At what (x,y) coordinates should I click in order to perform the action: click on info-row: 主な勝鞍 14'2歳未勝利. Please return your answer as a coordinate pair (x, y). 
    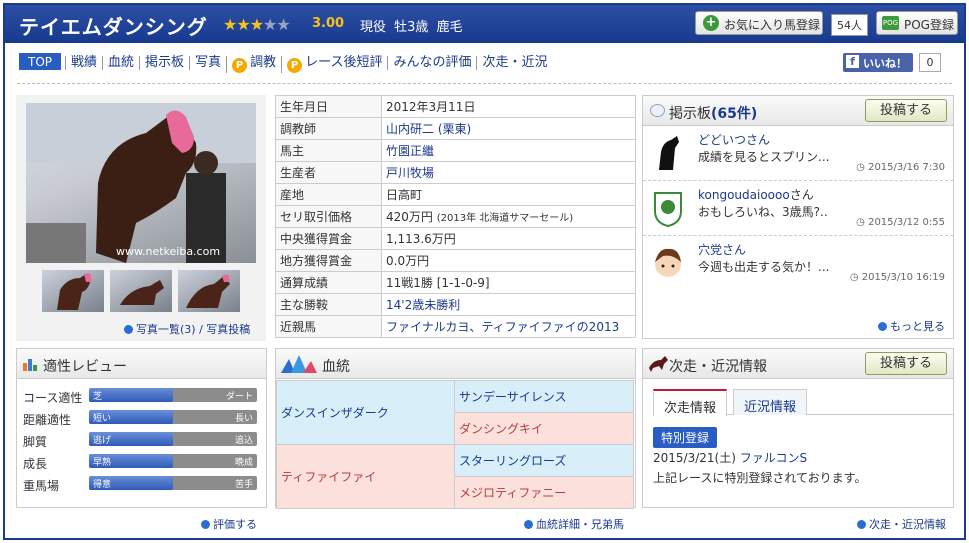
    Looking at the image, I should click on (455, 304).